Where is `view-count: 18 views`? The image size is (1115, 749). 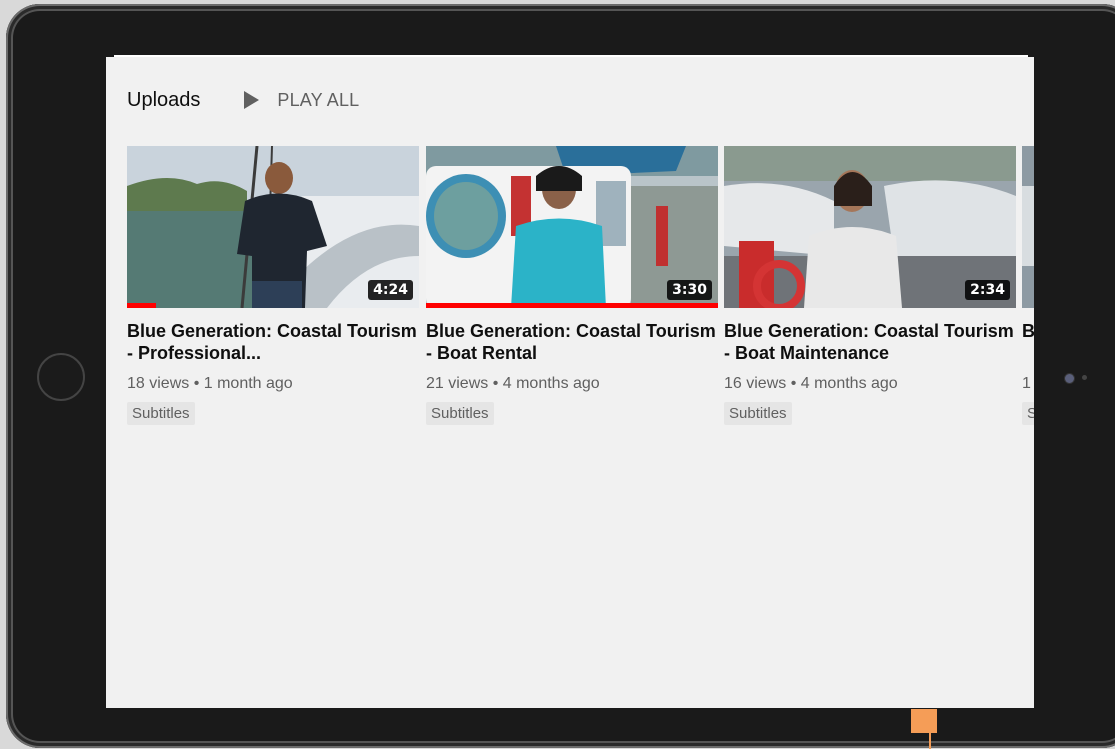 view-count: 18 views is located at coordinates (158, 383).